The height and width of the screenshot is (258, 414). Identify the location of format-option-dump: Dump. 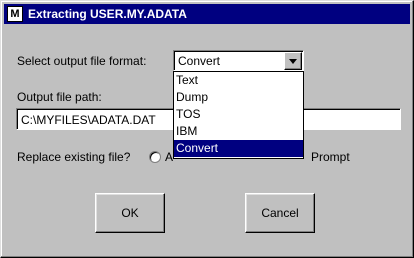
(238, 97).